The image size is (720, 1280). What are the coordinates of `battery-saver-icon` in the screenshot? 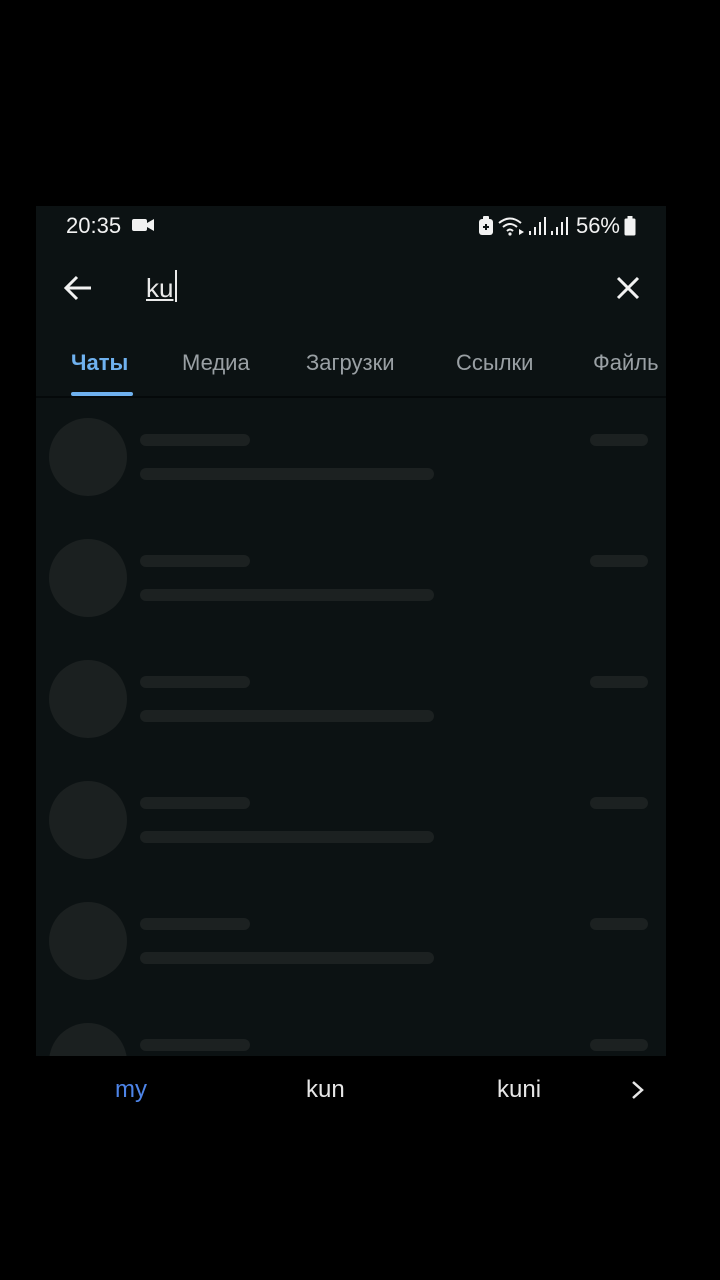 It's located at (485, 225).